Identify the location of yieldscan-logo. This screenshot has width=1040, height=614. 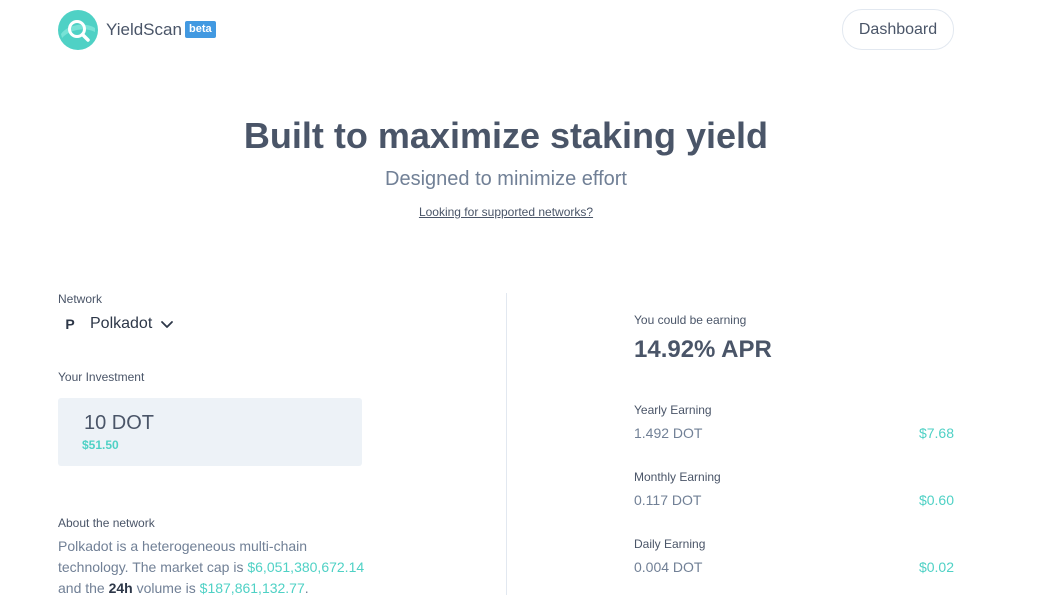
(78, 30).